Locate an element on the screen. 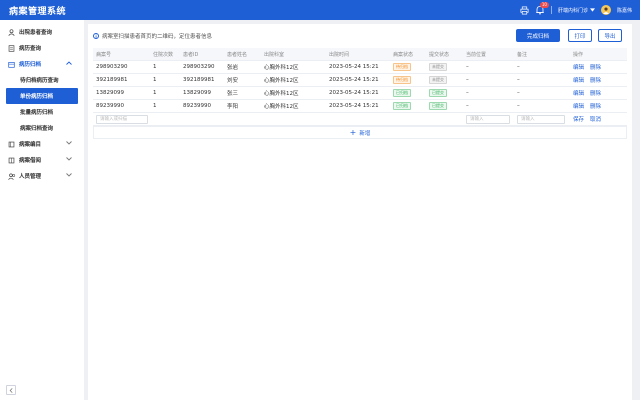 The width and height of the screenshot is (640, 400). sidebar-subitem-pending-query: 待归档病历查询 is located at coordinates (42, 80).